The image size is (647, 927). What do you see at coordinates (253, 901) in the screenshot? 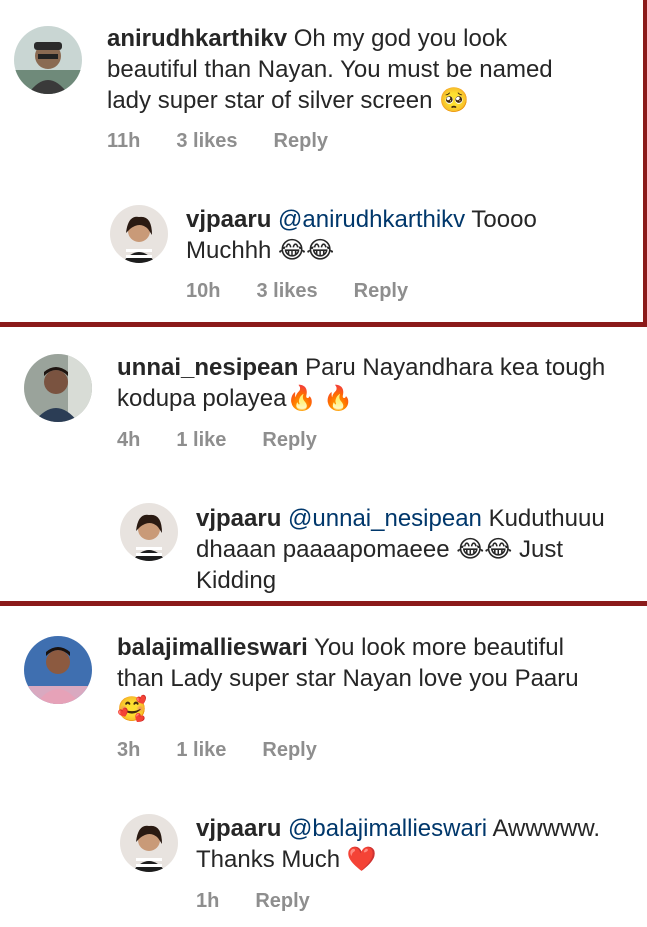
I see `reply-meta: 1h Reply` at bounding box center [253, 901].